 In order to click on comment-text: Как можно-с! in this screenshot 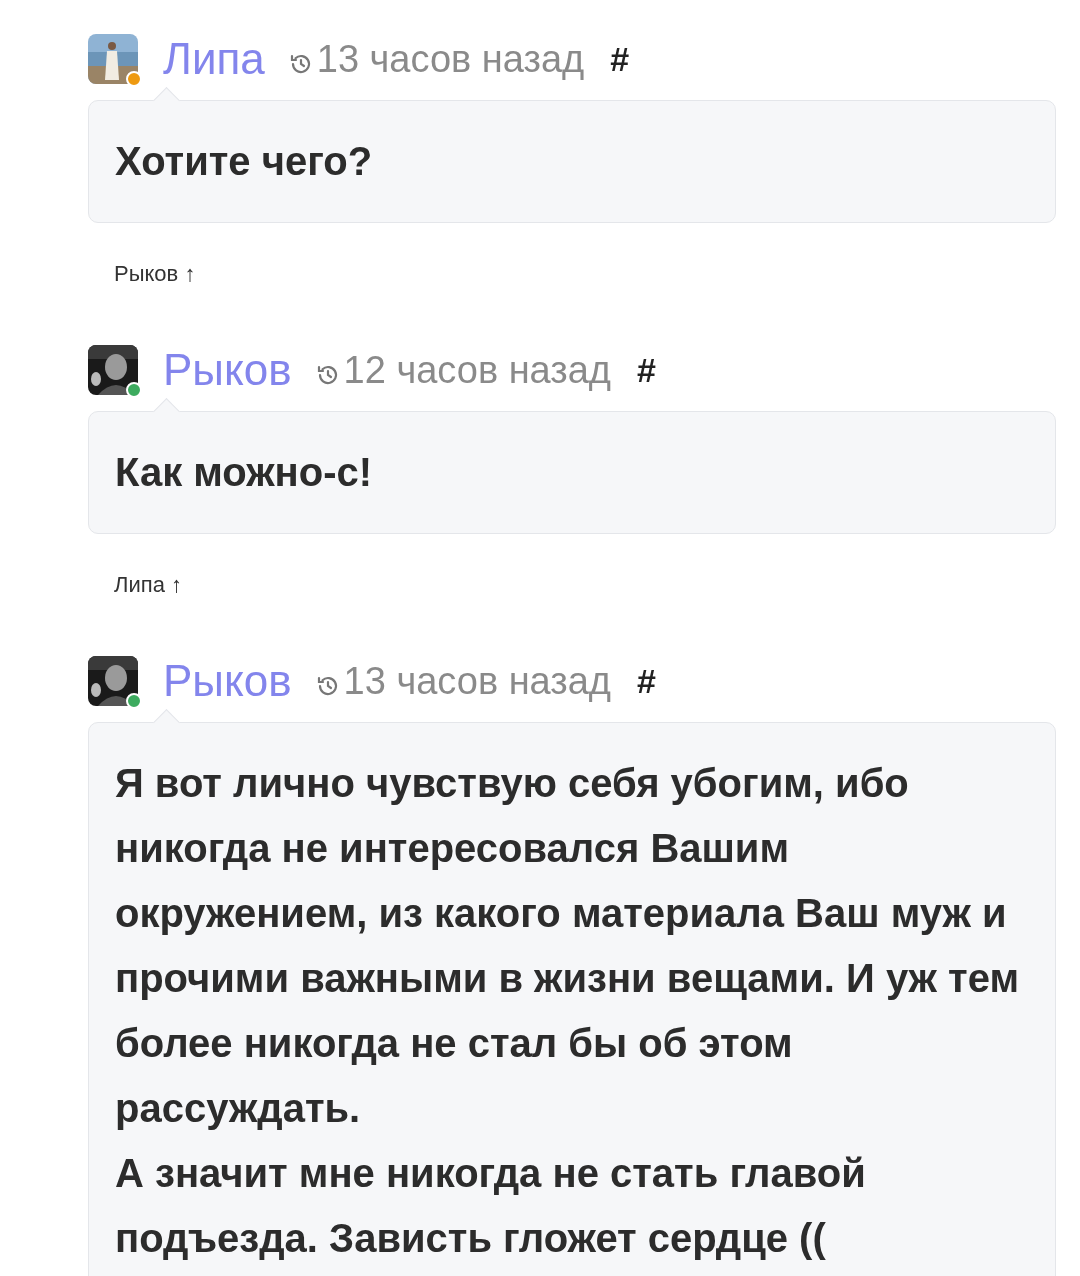, I will do `click(244, 472)`.